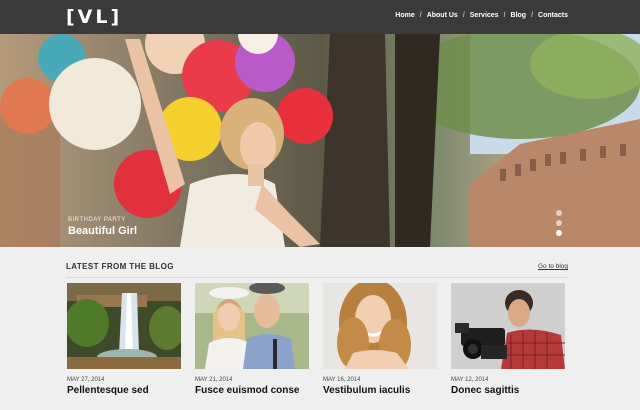 The width and height of the screenshot is (640, 410). I want to click on post-title: Pellentesque sed, so click(124, 390).